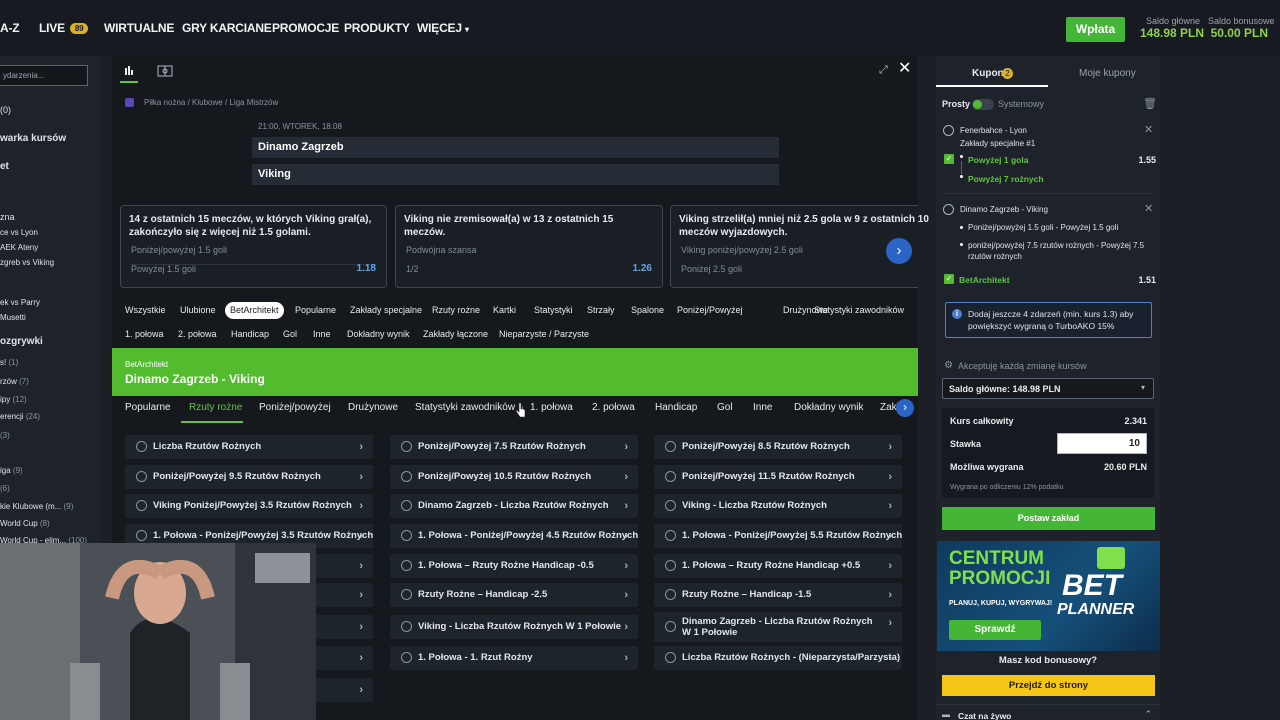  I want to click on filter-chip: Kartki, so click(504, 310).